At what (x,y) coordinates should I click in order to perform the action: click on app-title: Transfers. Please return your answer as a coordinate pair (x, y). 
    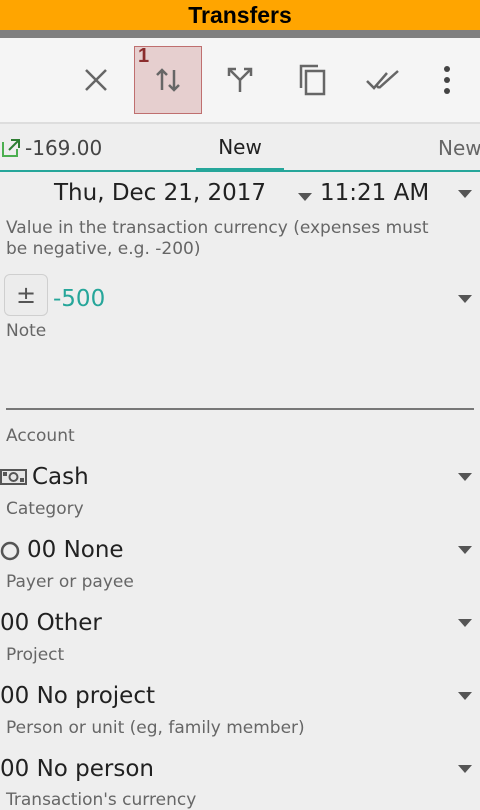
    Looking at the image, I should click on (240, 15).